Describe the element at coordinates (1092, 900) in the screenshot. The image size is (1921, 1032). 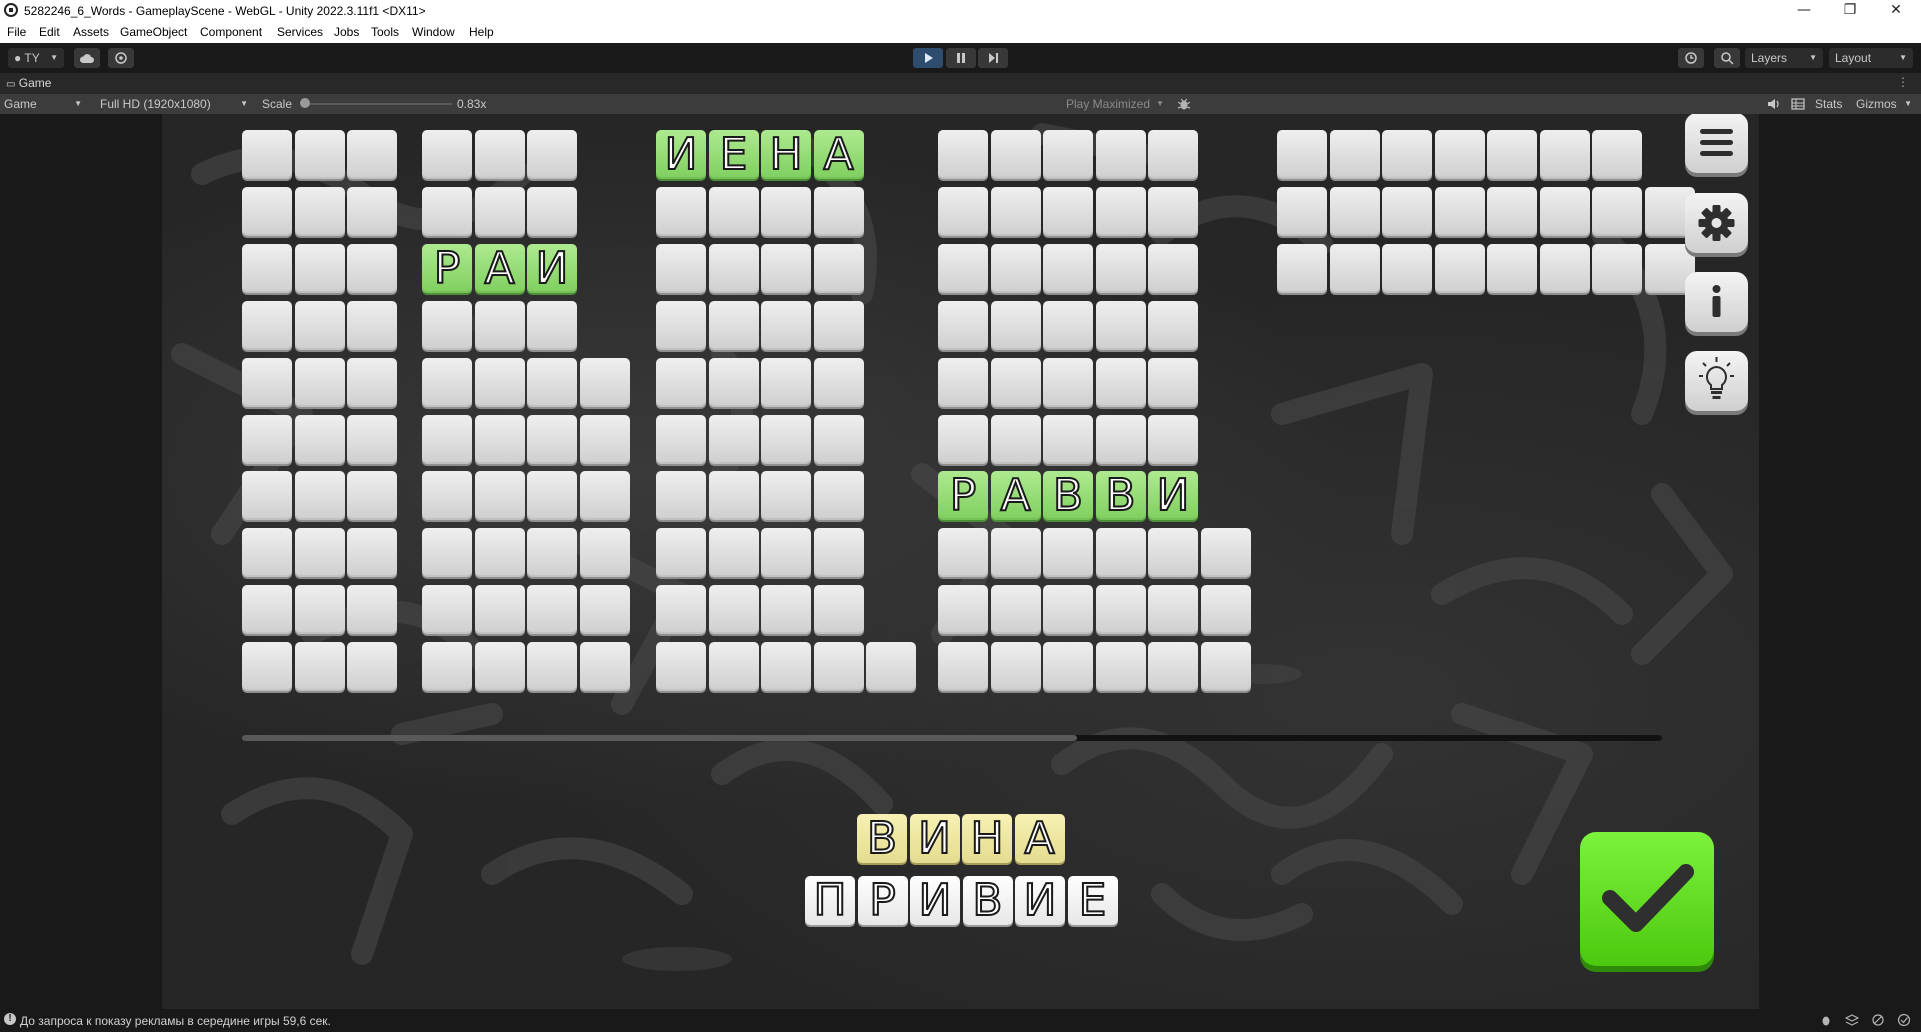
I see `letter-pool-tile: Е` at that location.